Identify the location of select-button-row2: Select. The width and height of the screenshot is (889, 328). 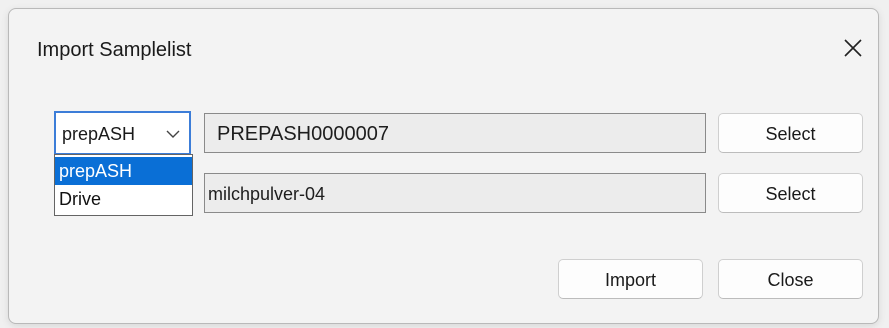
(790, 193).